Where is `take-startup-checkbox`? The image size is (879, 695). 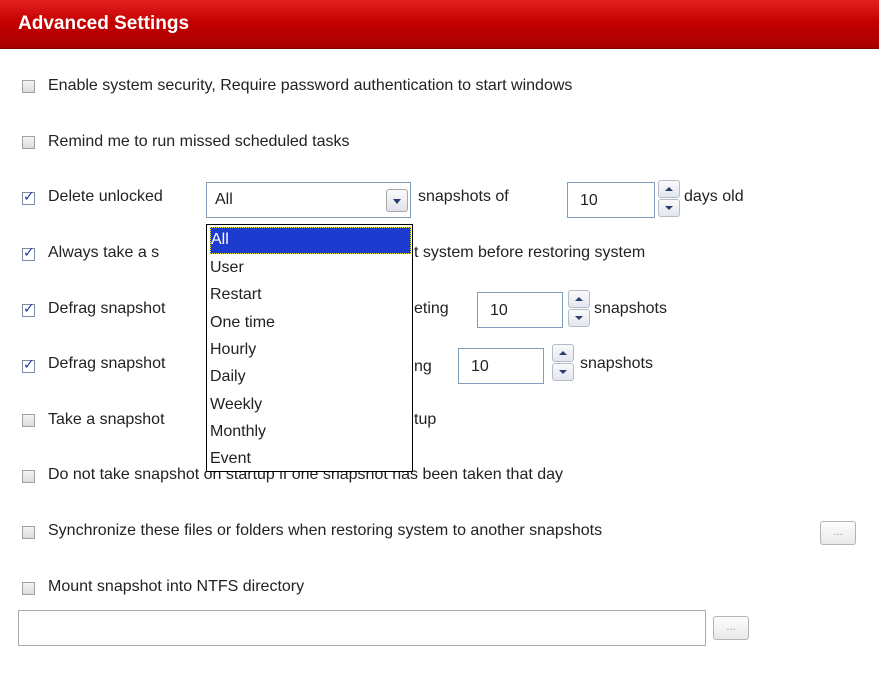
take-startup-checkbox is located at coordinates (28, 420).